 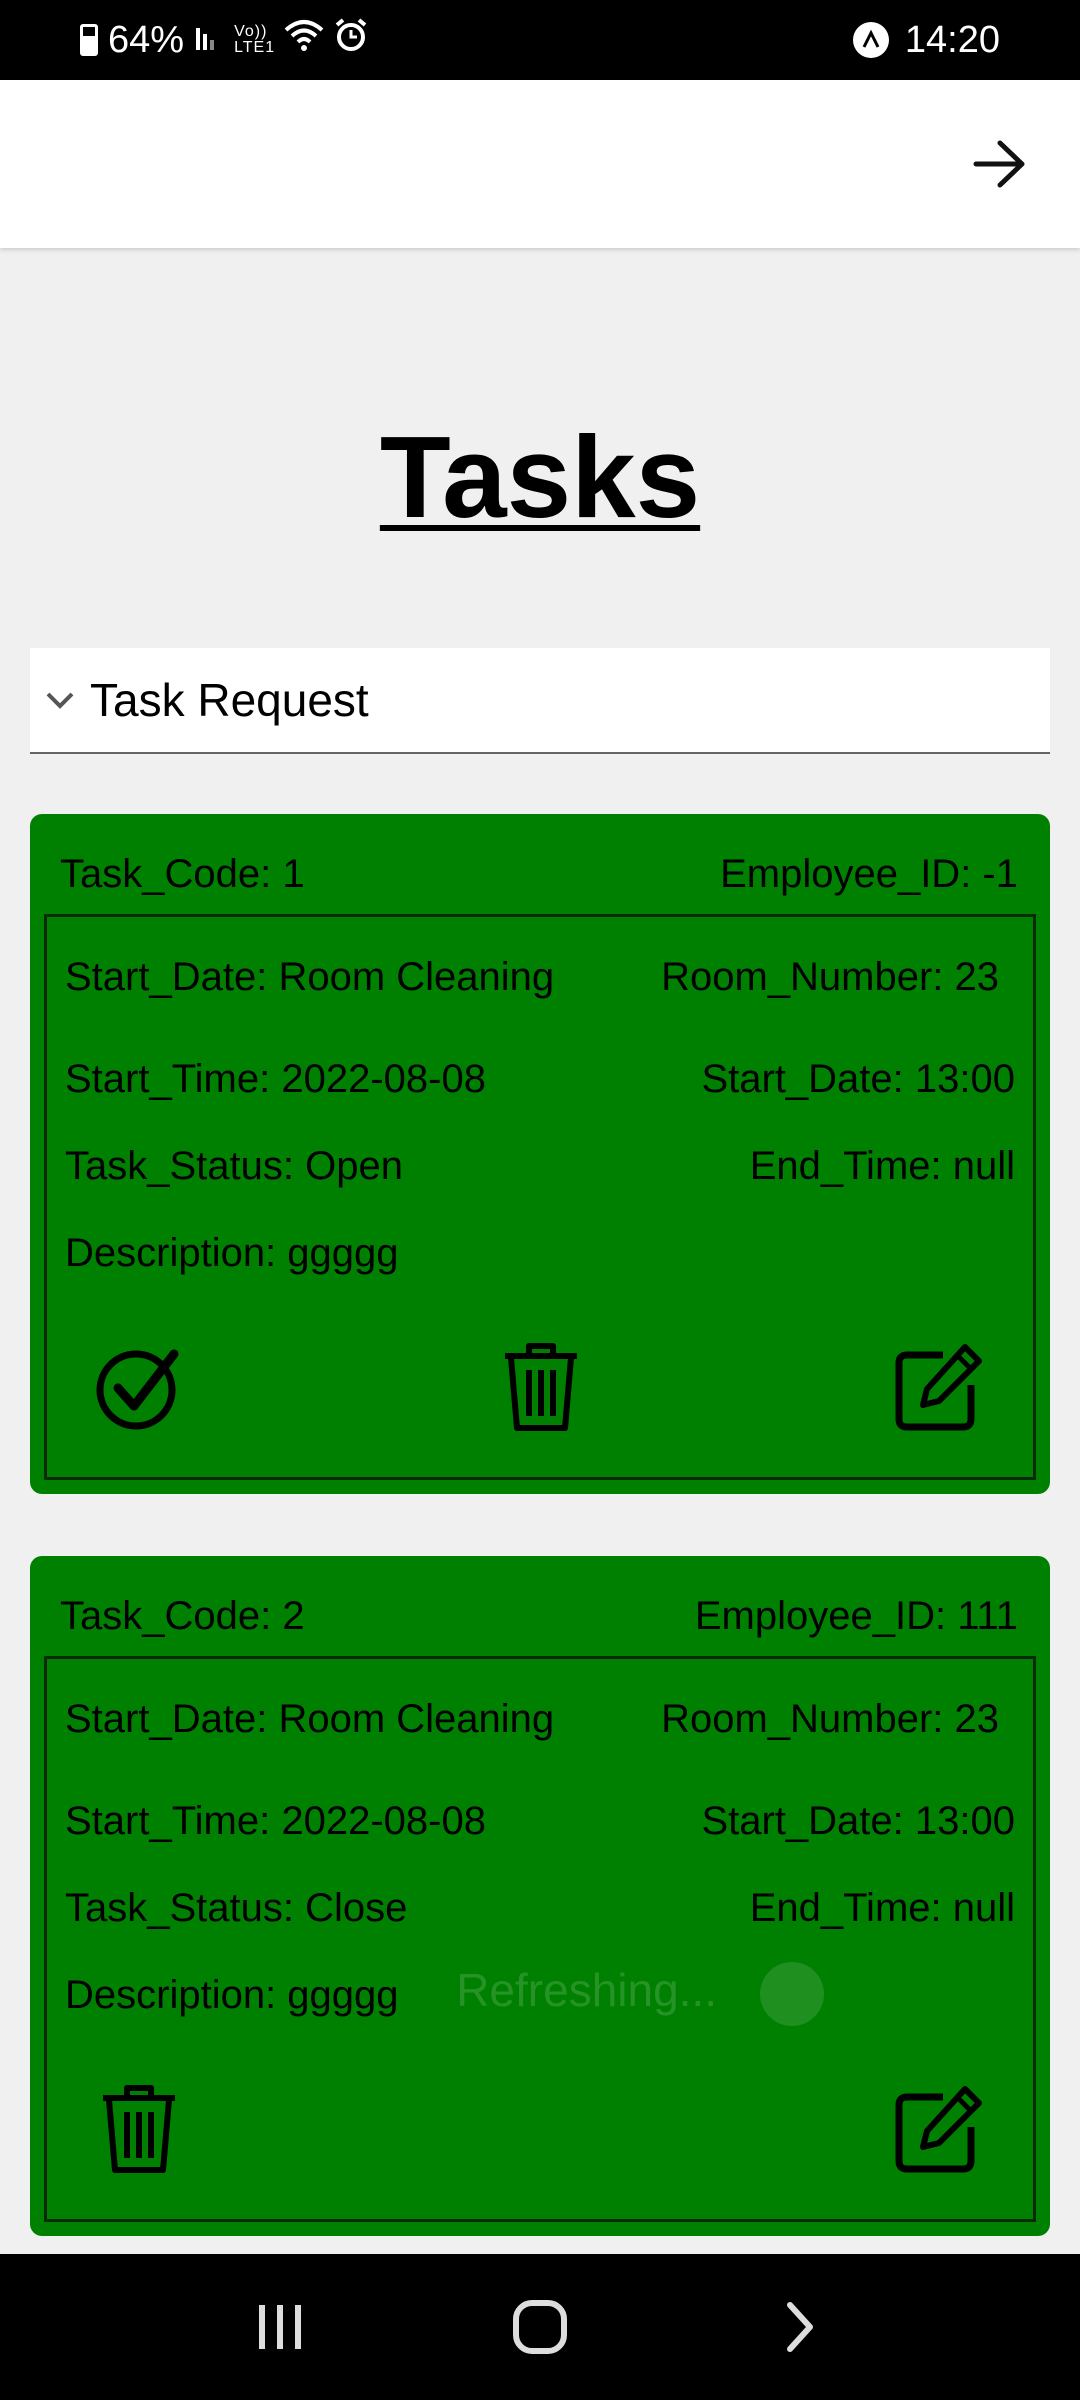 What do you see at coordinates (137, 1389) in the screenshot?
I see `check-circle-icon` at bounding box center [137, 1389].